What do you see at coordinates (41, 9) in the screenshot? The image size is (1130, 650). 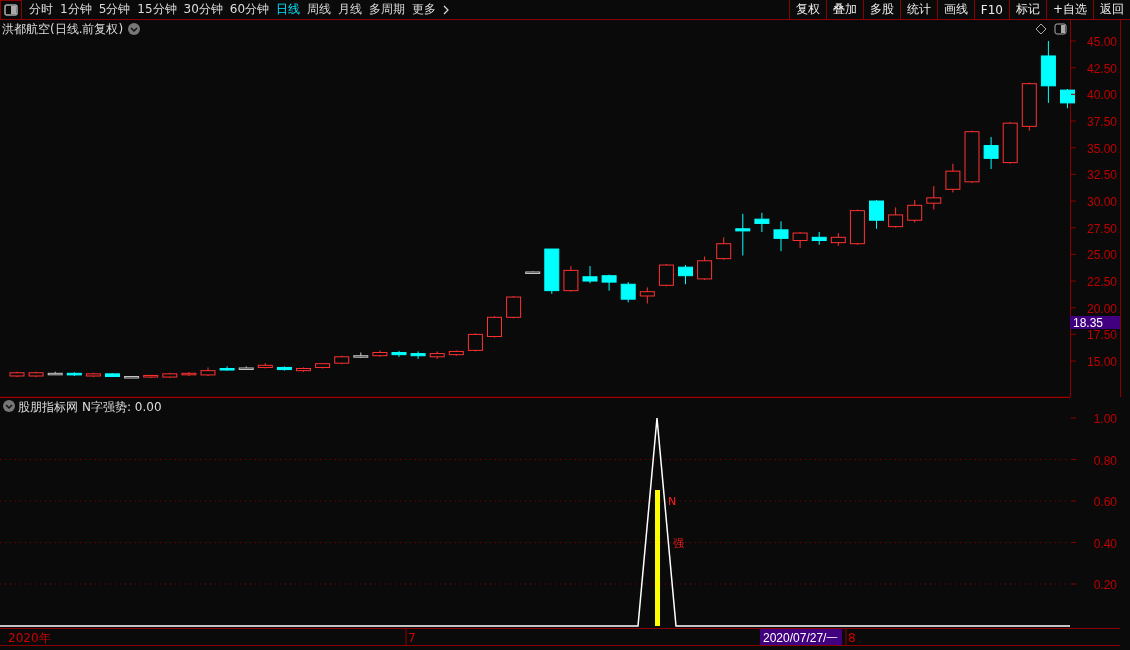 I see `period-tab: 分时` at bounding box center [41, 9].